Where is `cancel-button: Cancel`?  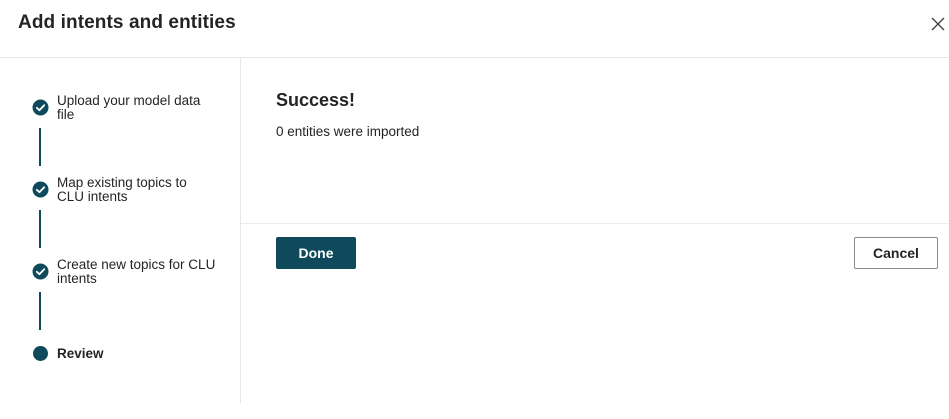
cancel-button: Cancel is located at coordinates (896, 253).